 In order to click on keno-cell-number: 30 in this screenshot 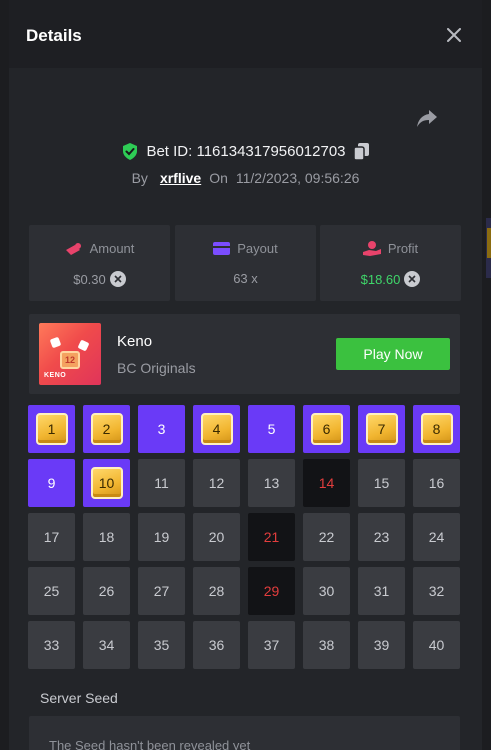, I will do `click(326, 591)`.